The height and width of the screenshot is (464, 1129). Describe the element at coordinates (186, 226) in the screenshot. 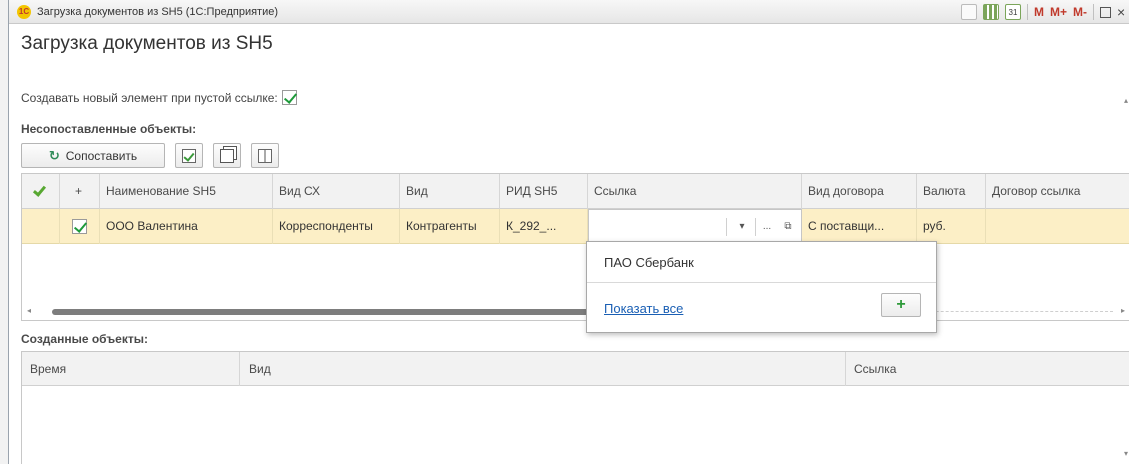

I see `row-name: ООО Валентина` at that location.